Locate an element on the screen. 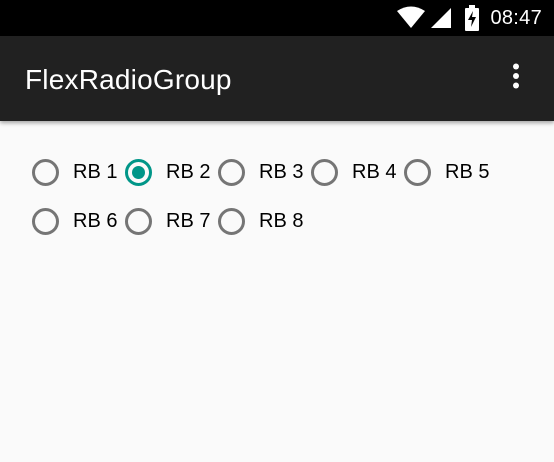  radio-label: RB 8 is located at coordinates (281, 220).